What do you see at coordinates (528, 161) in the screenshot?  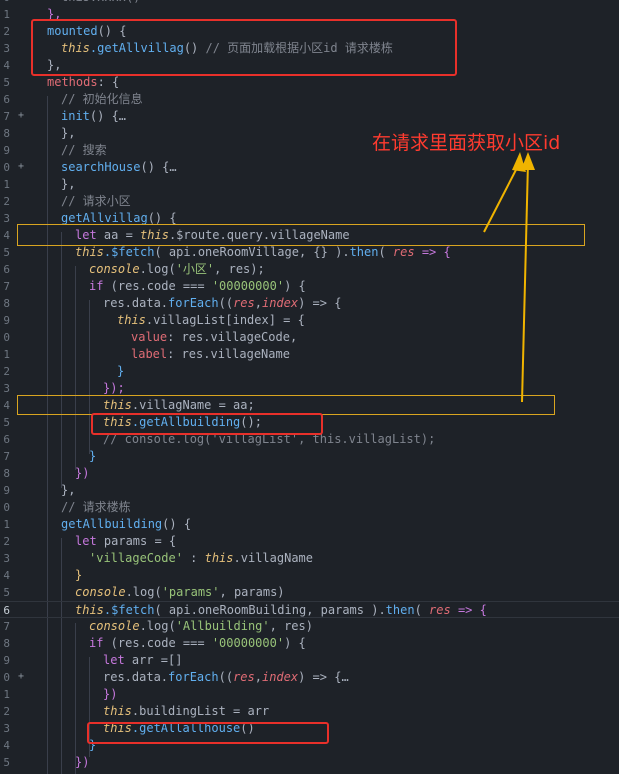 I see `arrowhead-icon` at bounding box center [528, 161].